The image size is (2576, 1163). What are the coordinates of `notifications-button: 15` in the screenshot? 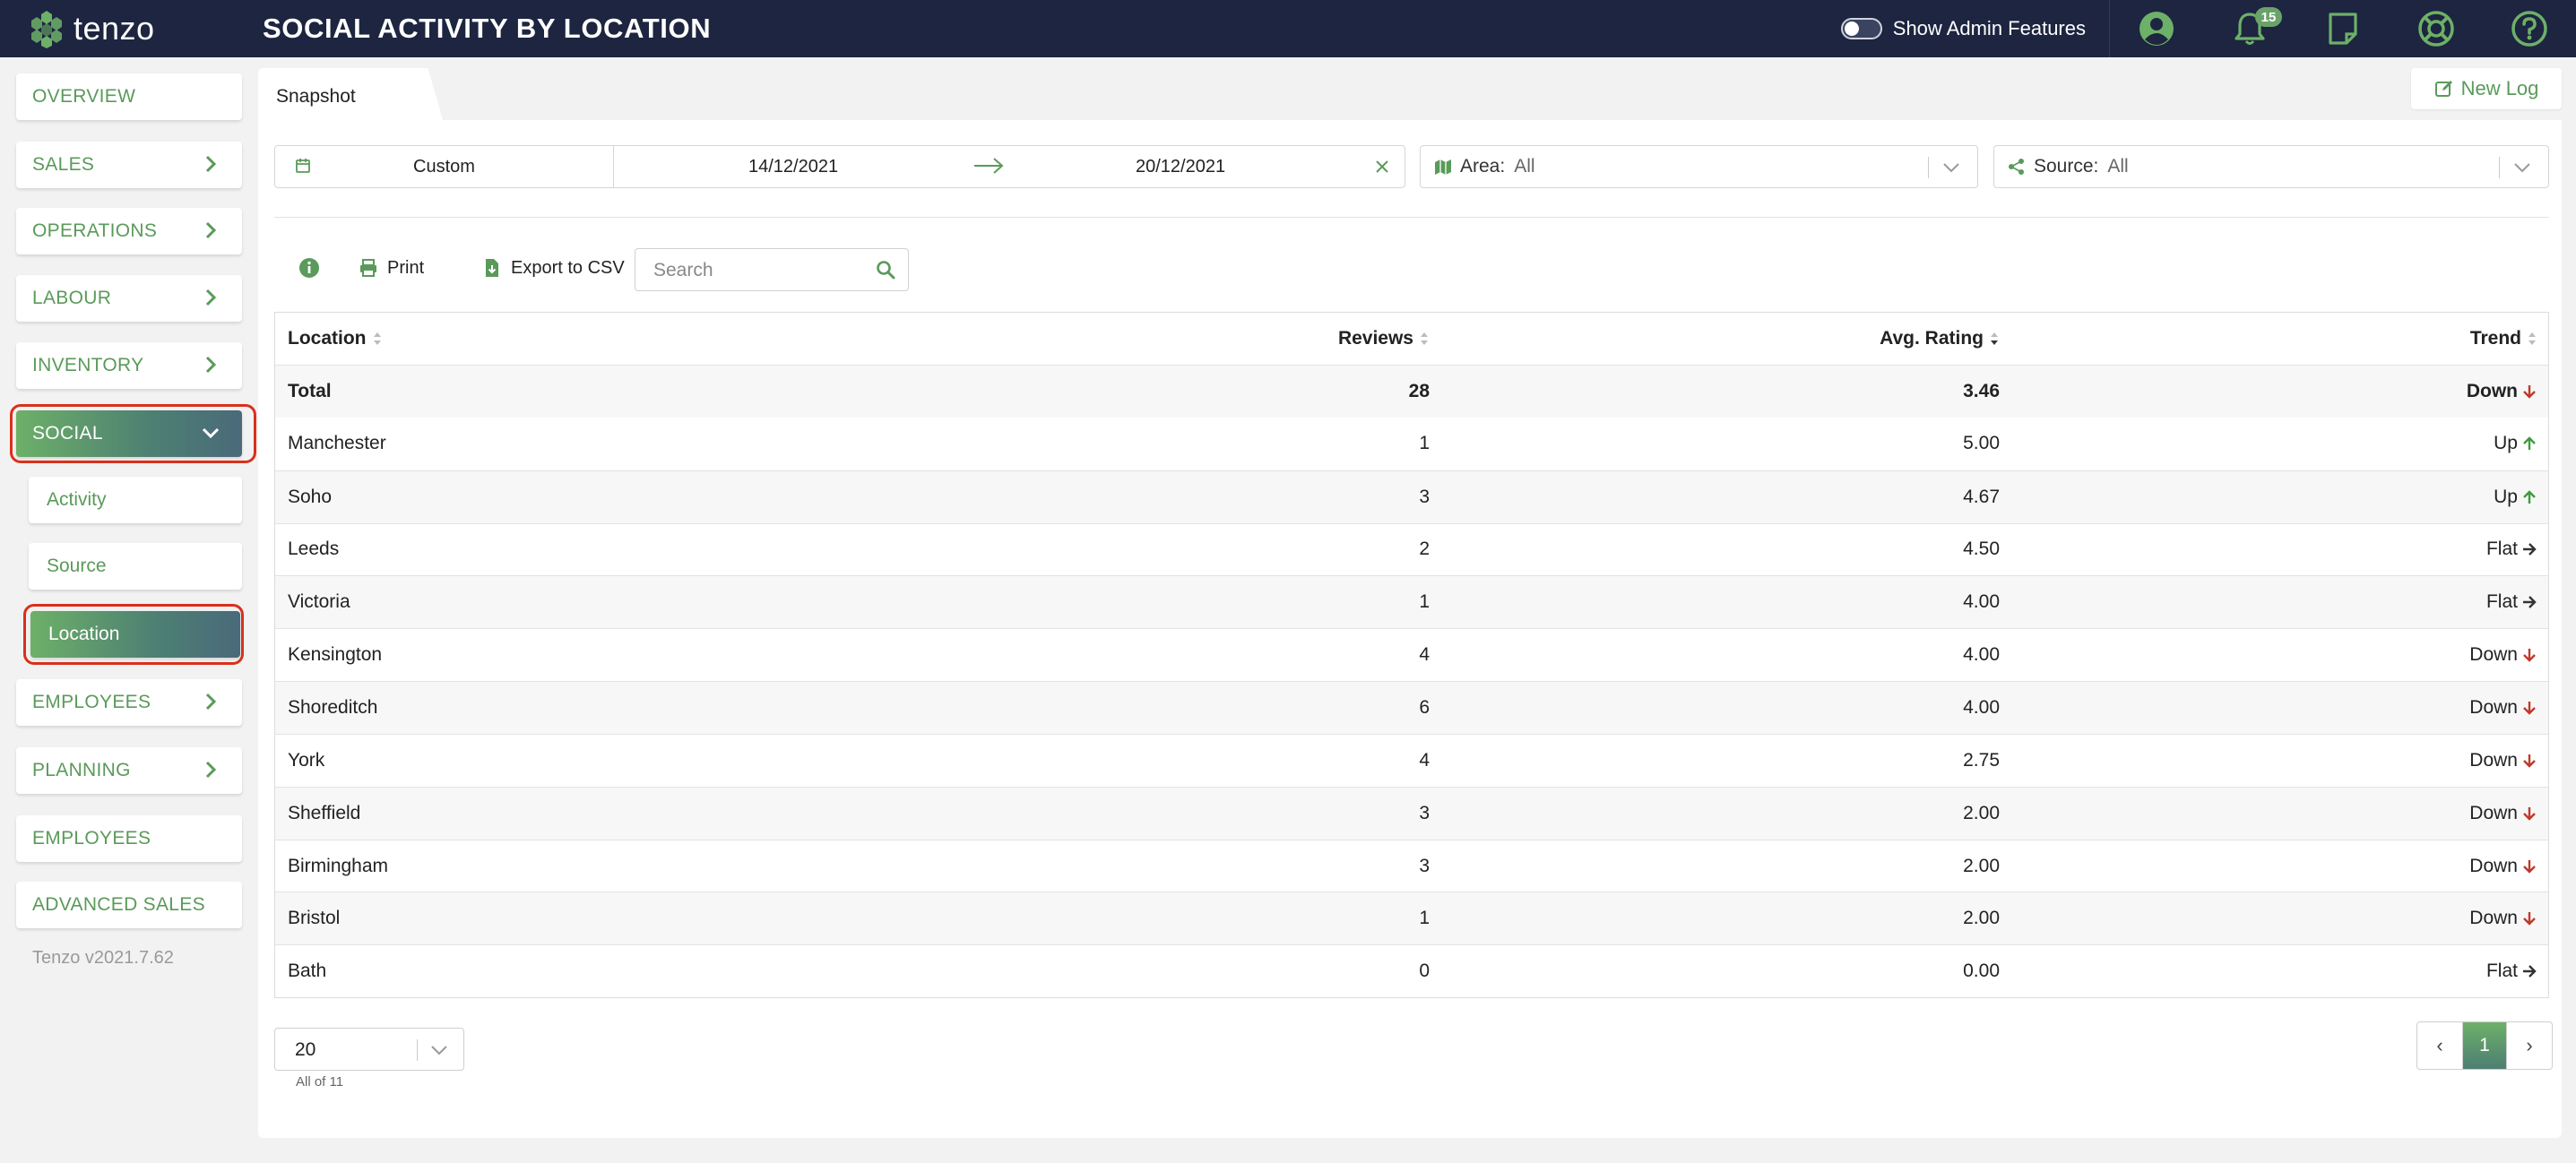 It's located at (2249, 28).